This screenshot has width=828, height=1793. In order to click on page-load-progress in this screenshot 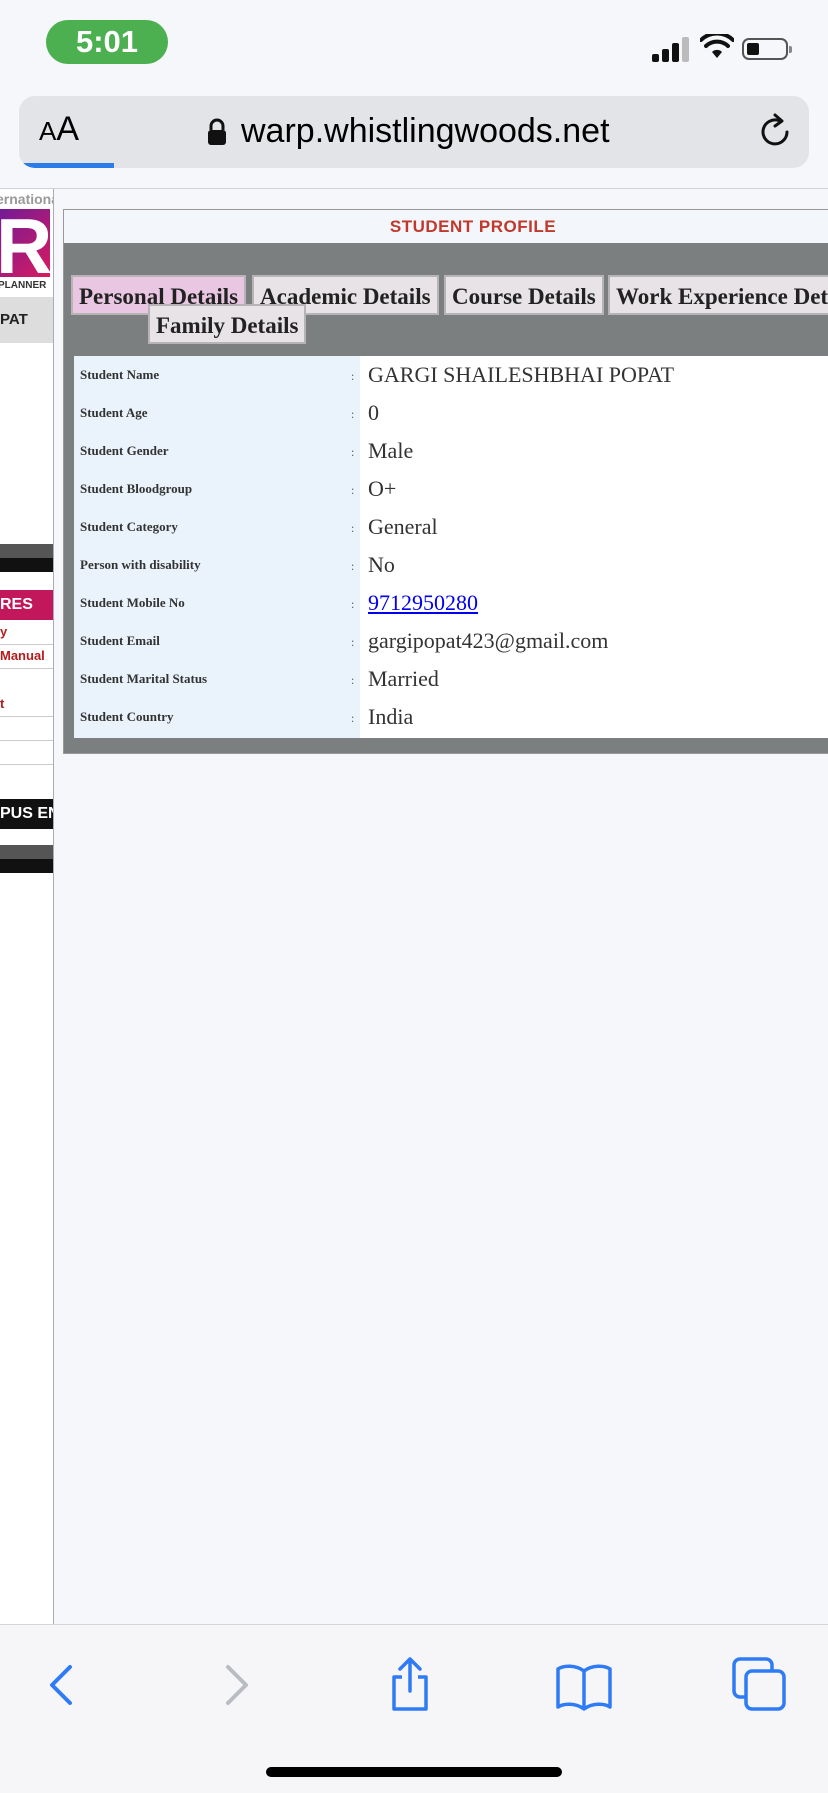, I will do `click(66, 165)`.